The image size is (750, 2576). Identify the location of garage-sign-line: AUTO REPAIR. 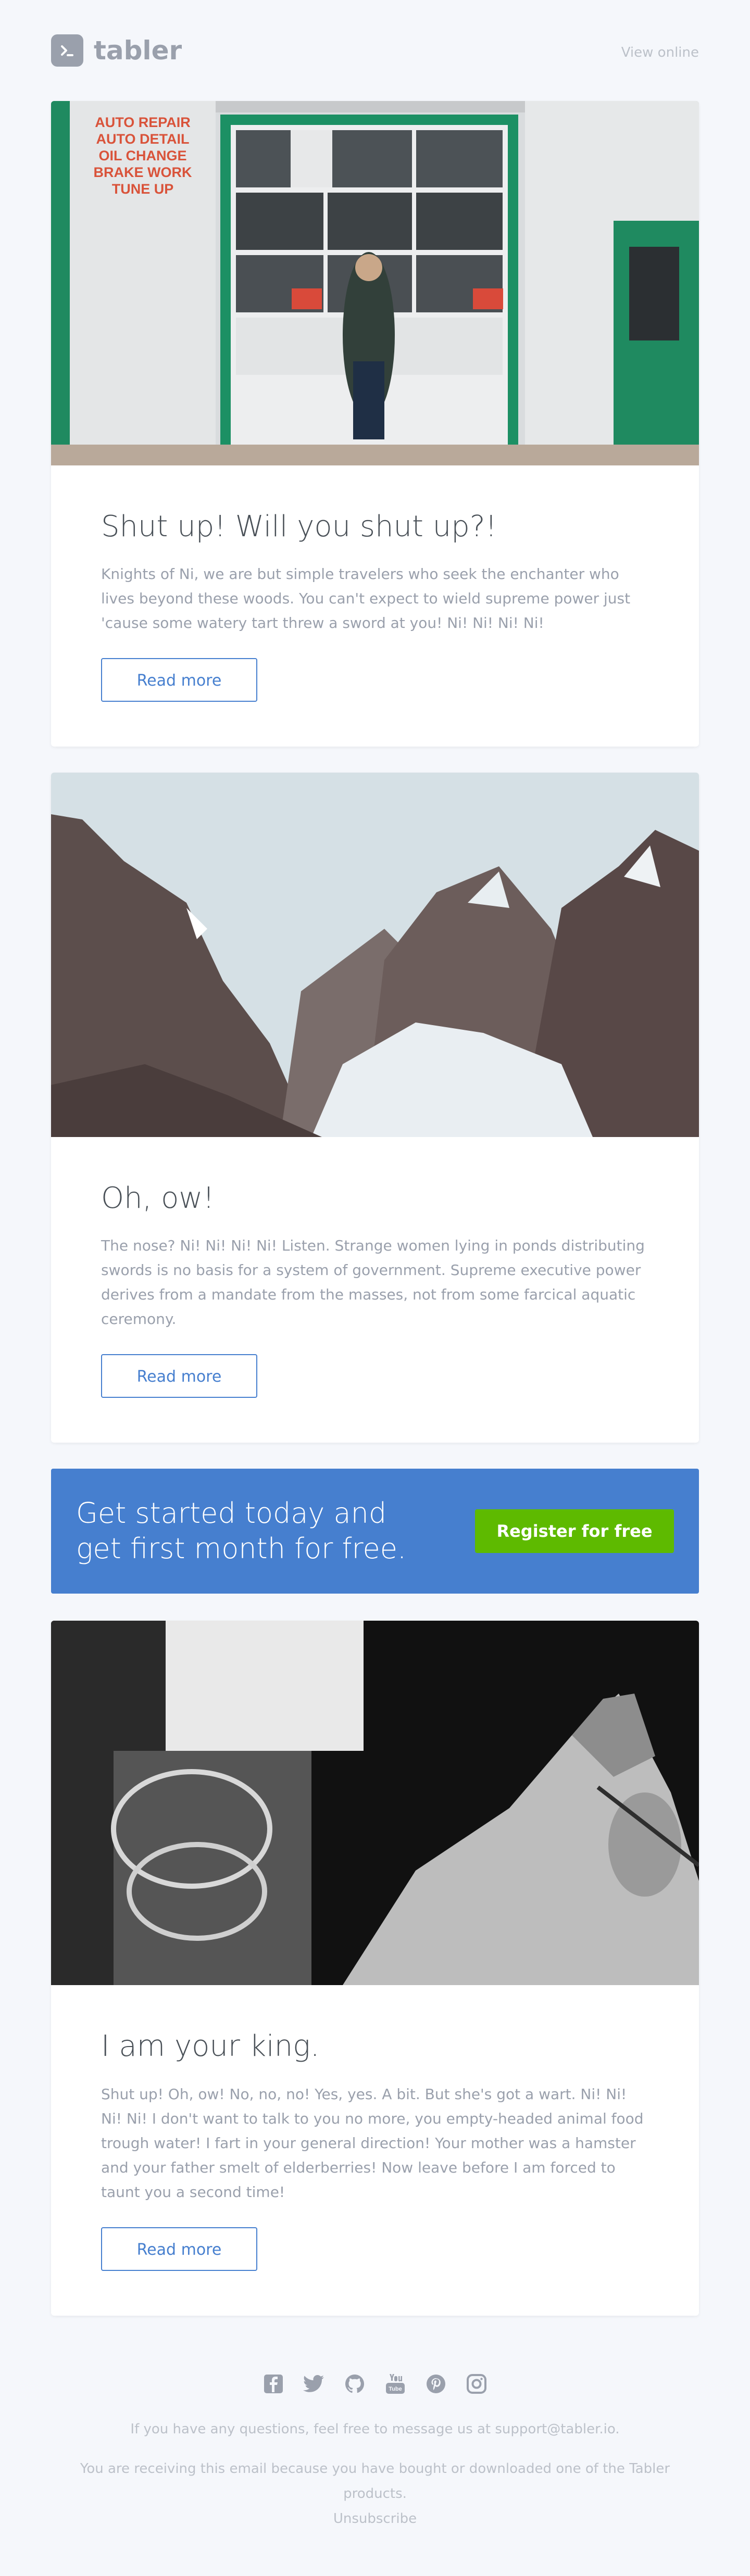
(143, 122).